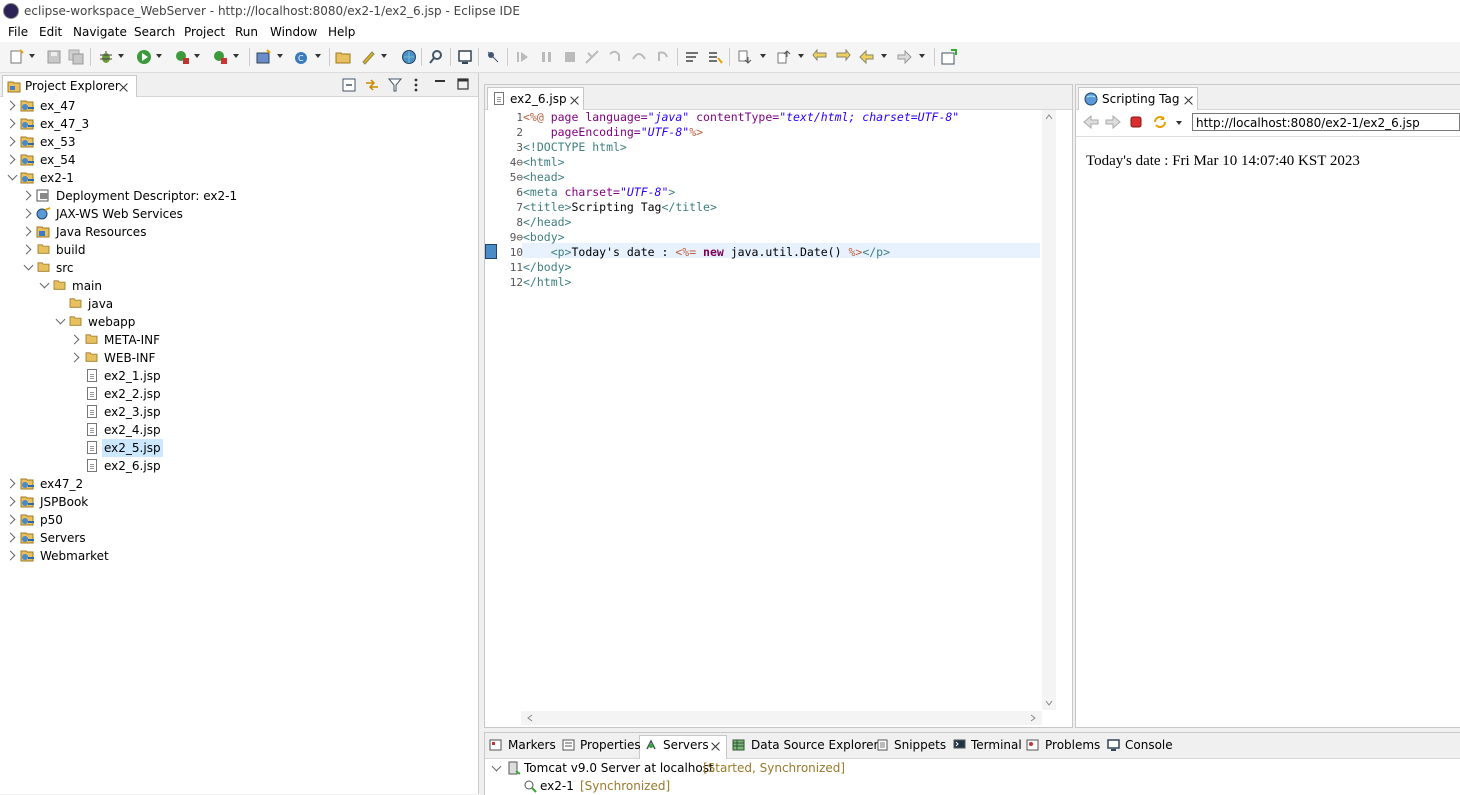 Image resolution: width=1460 pixels, height=795 pixels. Describe the element at coordinates (239, 322) in the screenshot. I see `tree-item-webapp: webapp` at that location.